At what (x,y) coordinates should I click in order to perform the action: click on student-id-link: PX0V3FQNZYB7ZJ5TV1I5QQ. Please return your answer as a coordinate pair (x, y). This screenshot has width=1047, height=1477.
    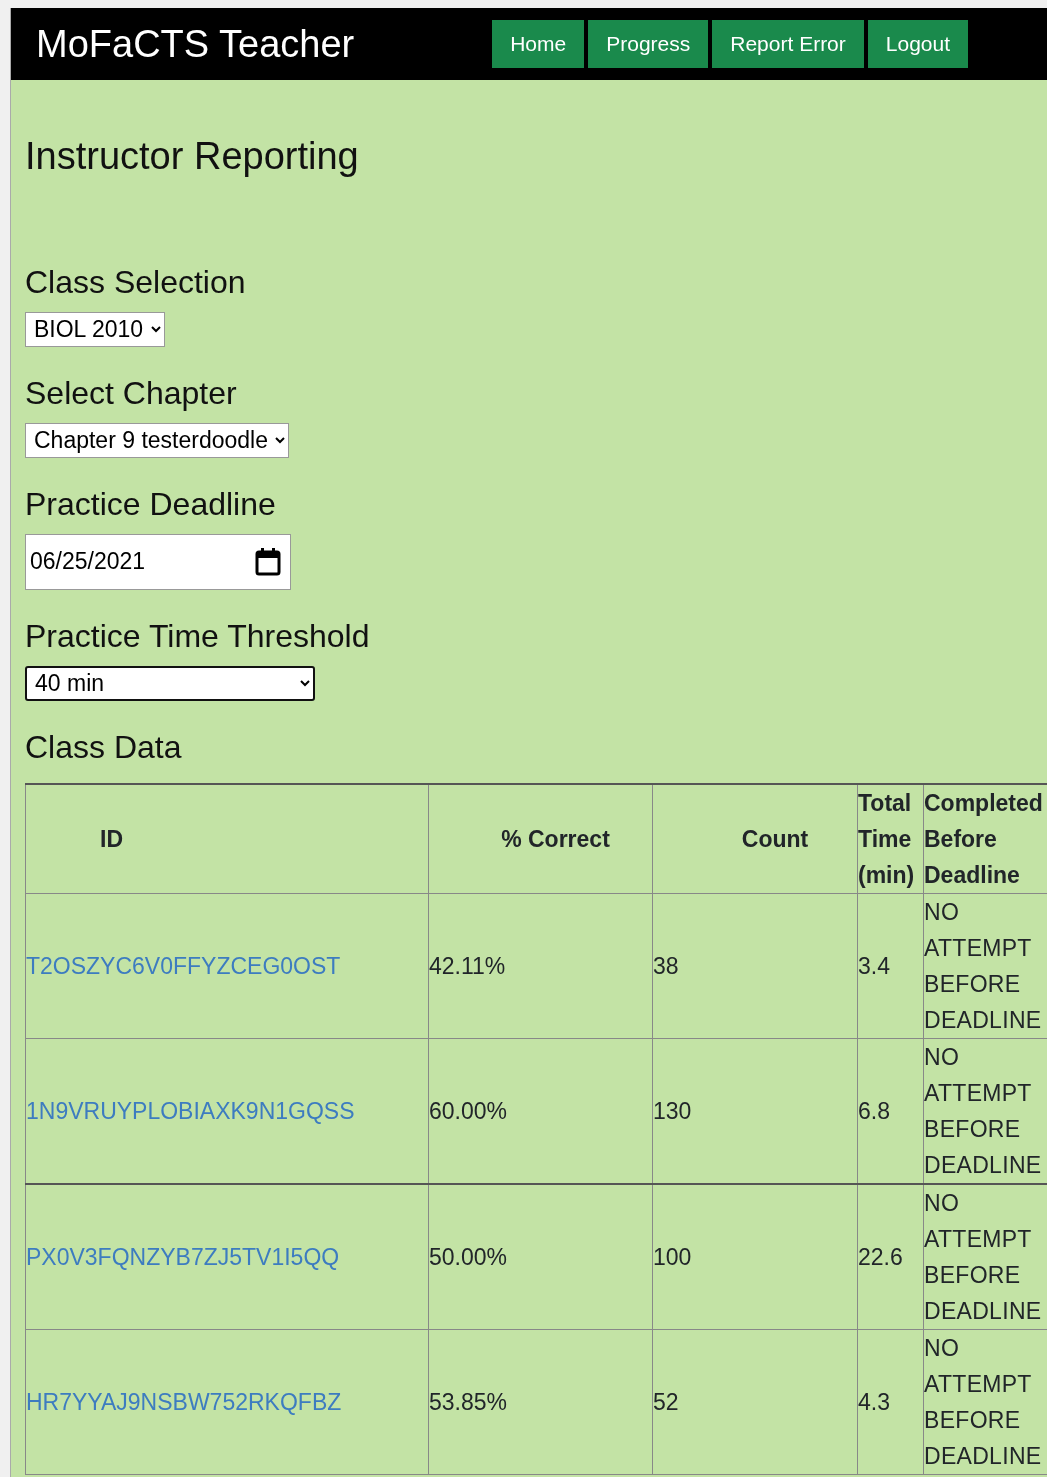
    Looking at the image, I should click on (183, 1256).